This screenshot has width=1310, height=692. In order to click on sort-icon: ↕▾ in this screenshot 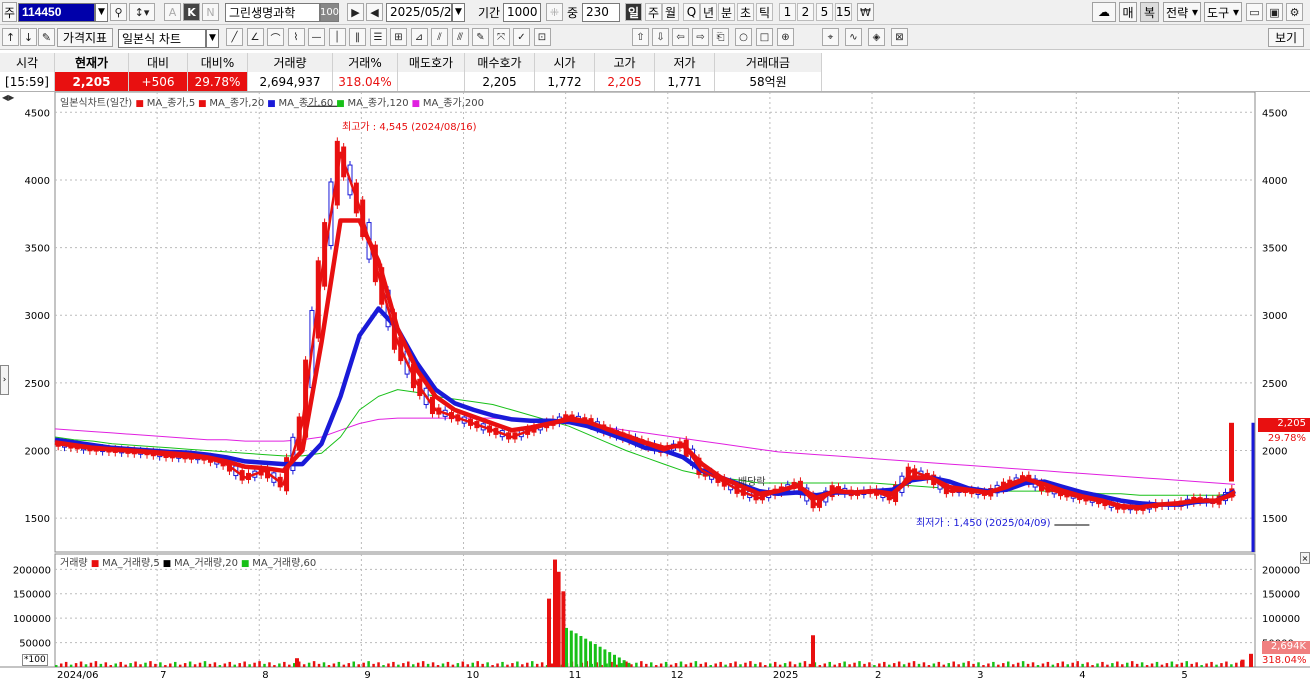, I will do `click(142, 12)`.